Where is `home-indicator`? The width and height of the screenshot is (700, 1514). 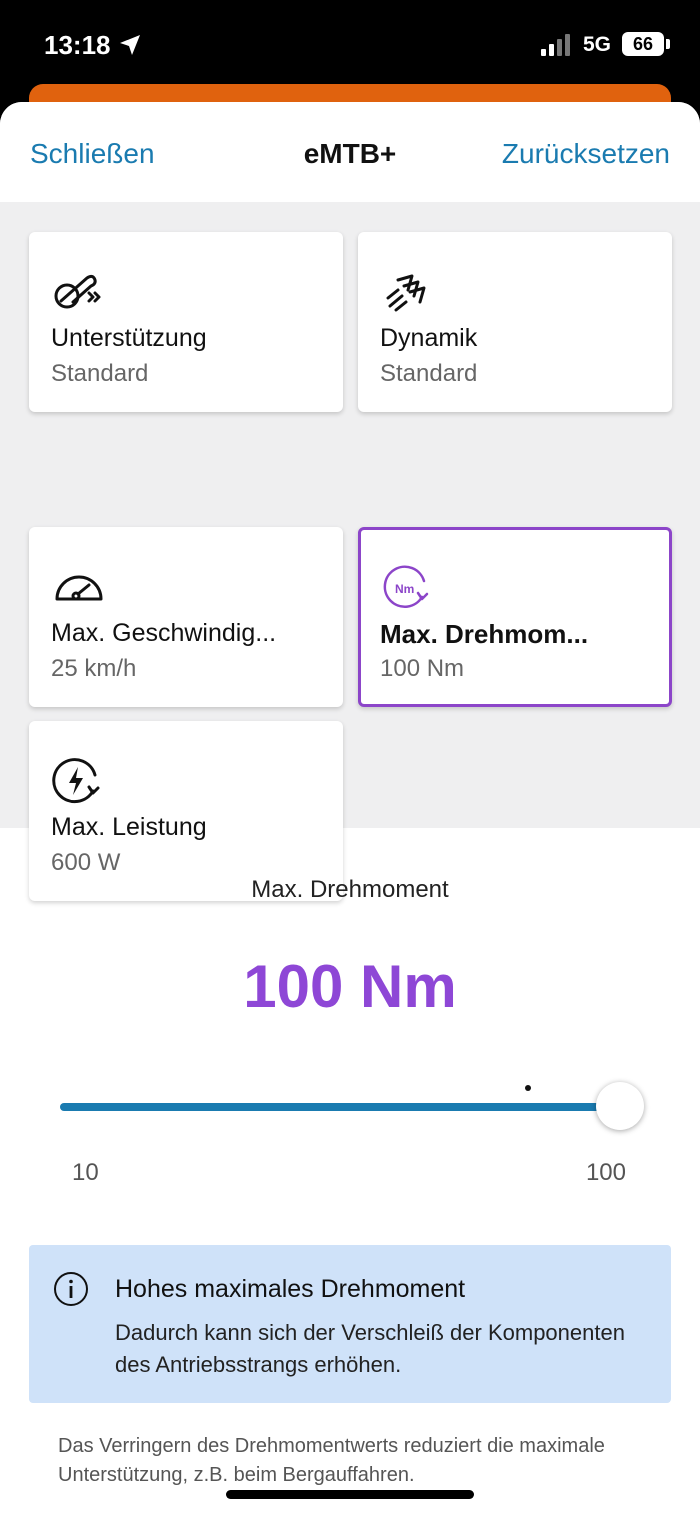 home-indicator is located at coordinates (350, 1494).